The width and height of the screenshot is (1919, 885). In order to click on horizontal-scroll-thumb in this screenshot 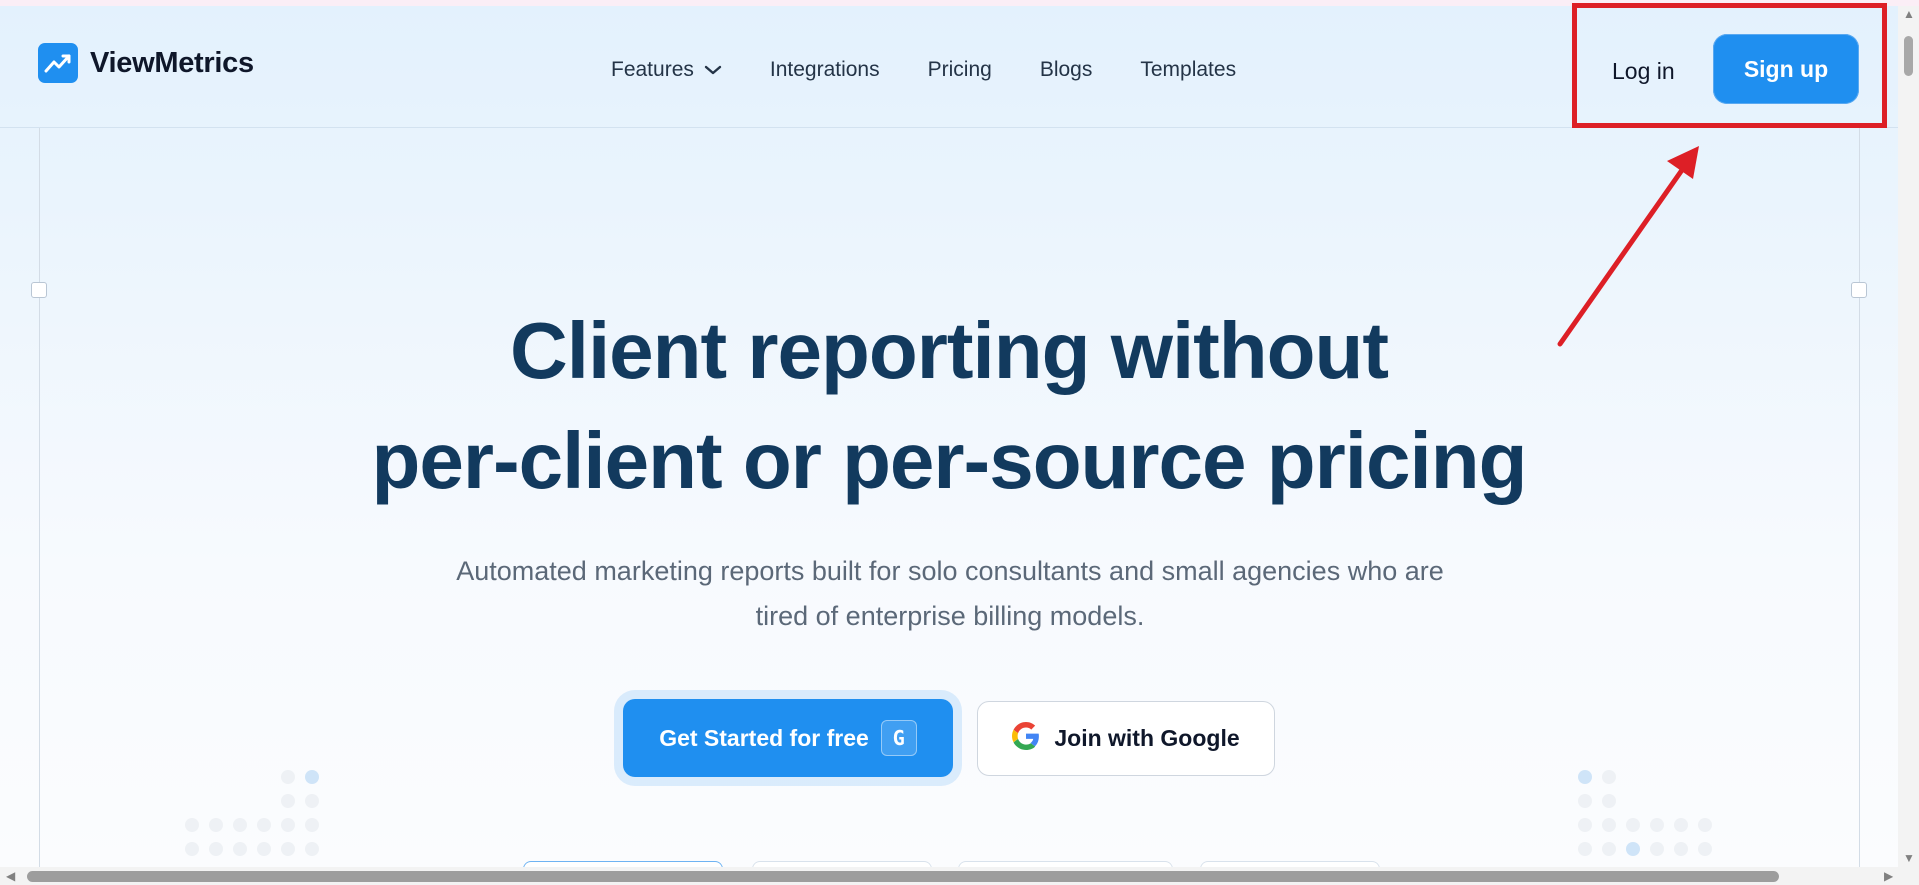, I will do `click(903, 876)`.